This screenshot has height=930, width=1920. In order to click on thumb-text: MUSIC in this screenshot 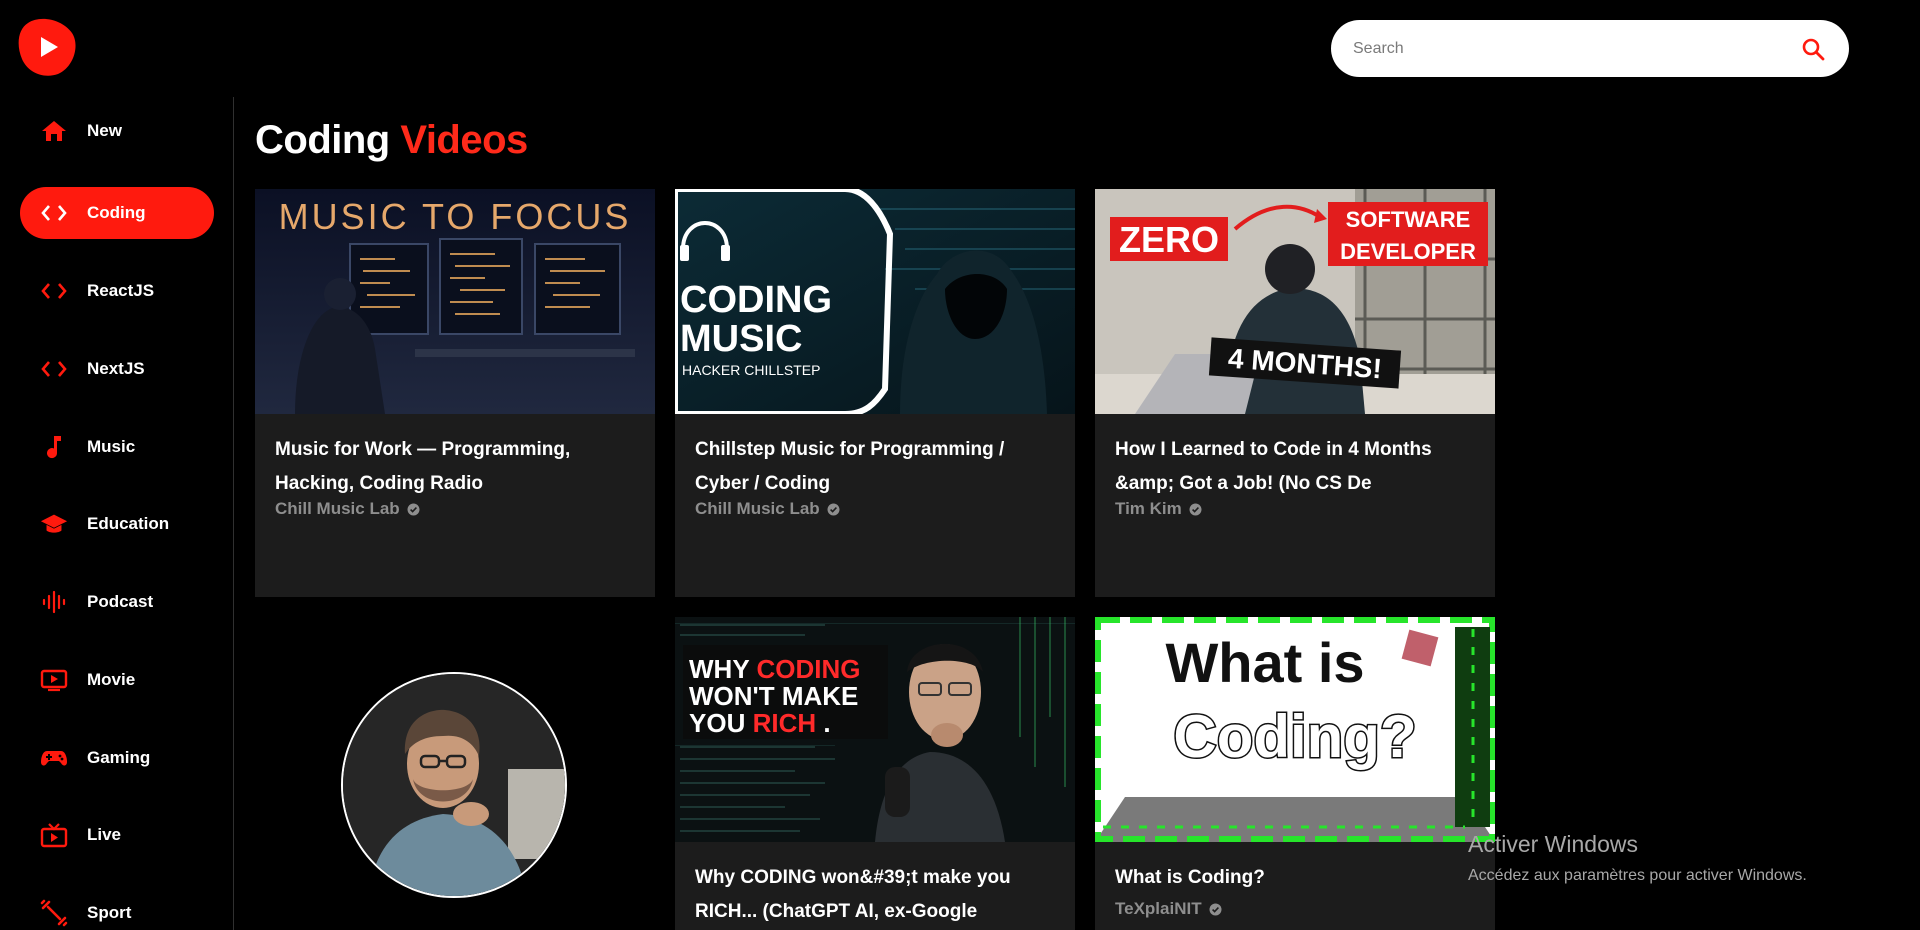, I will do `click(741, 339)`.